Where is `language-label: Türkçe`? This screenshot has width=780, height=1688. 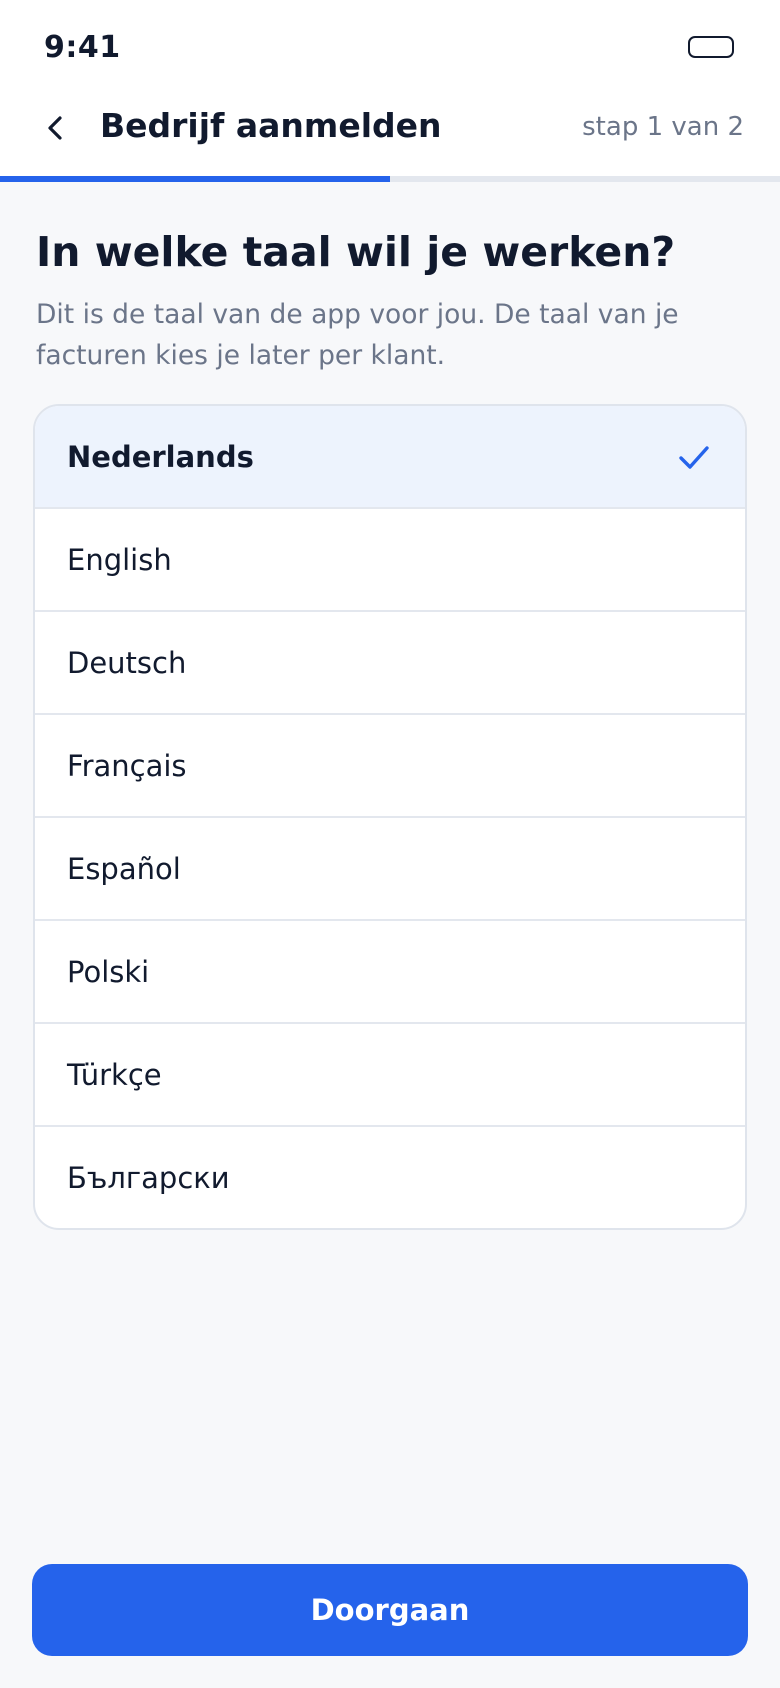 language-label: Türkçe is located at coordinates (114, 1074).